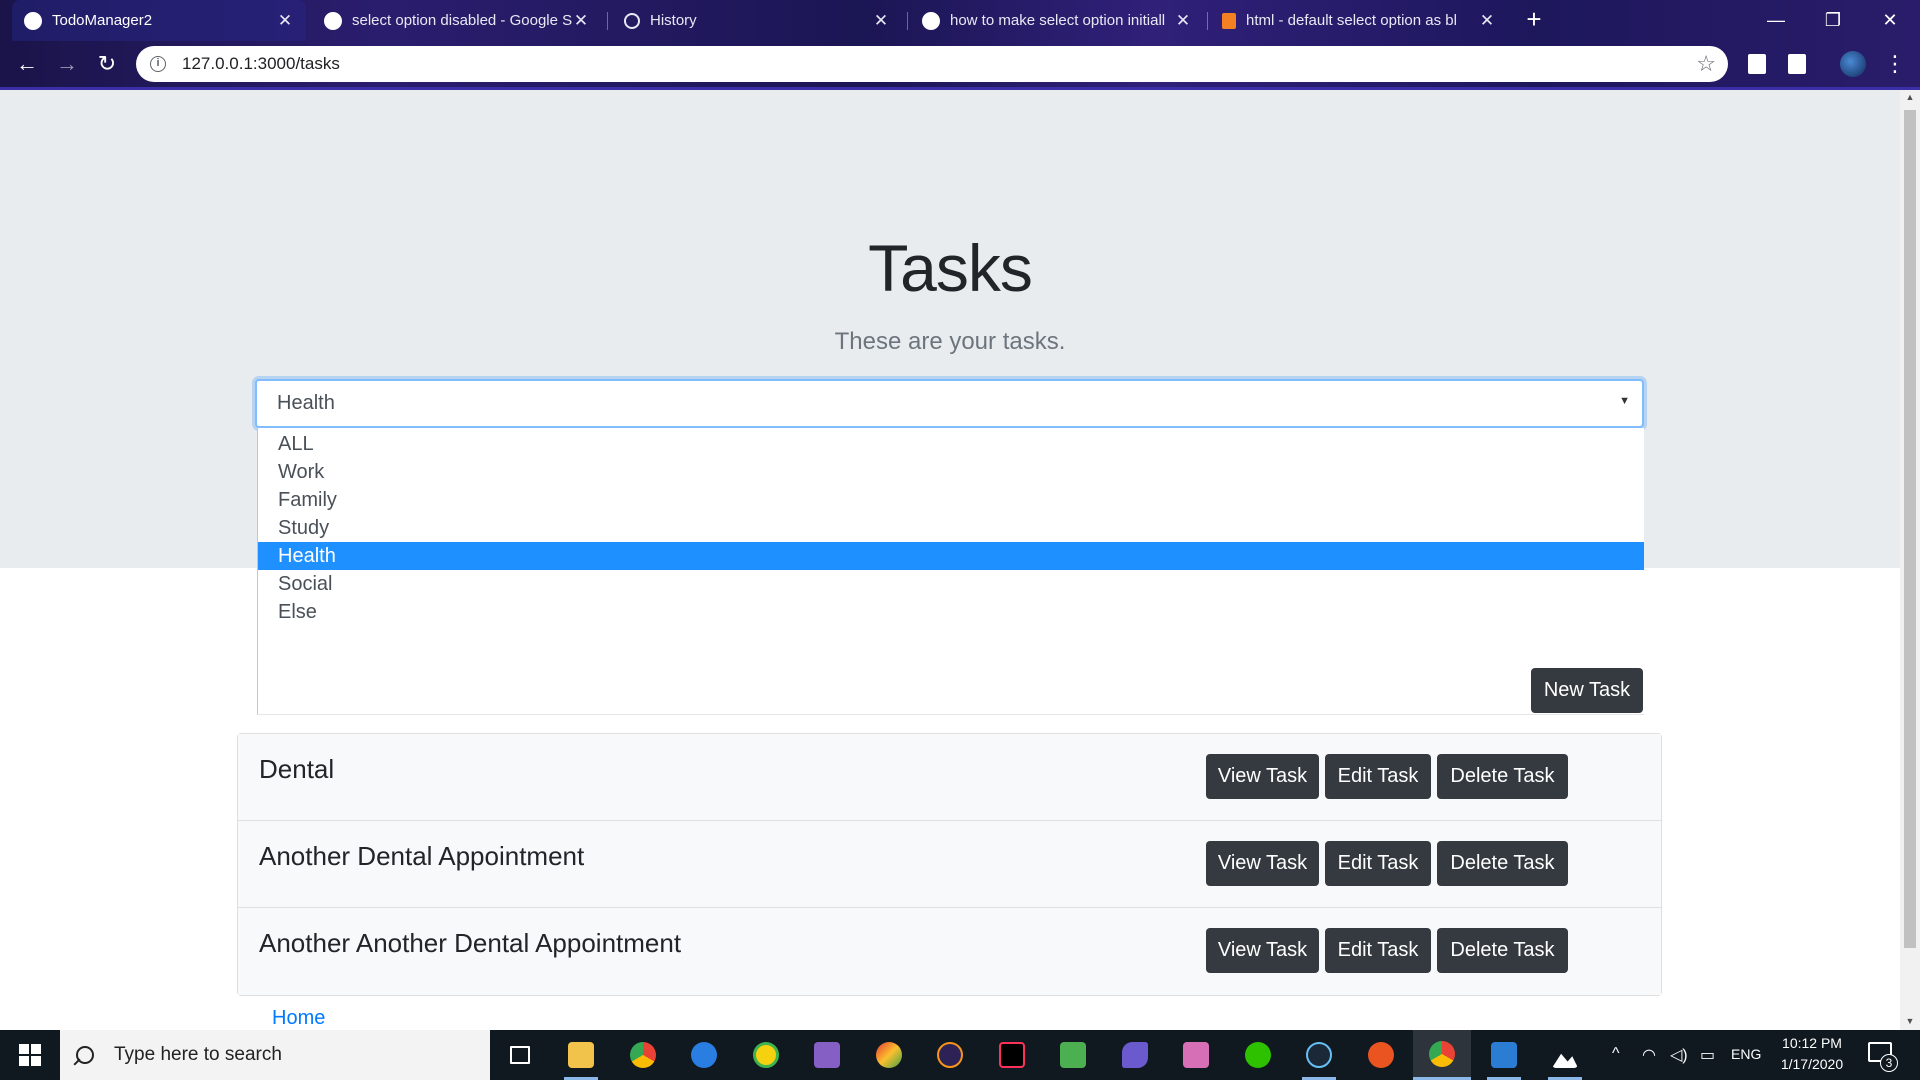  I want to click on select-value: Health, so click(306, 403).